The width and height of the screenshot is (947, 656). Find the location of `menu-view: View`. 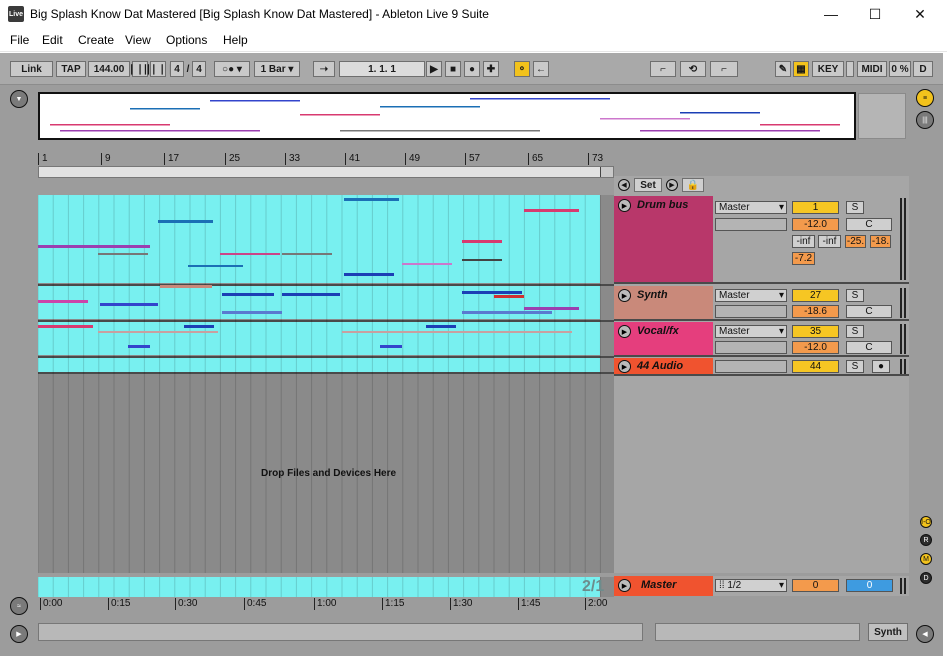

menu-view: View is located at coordinates (138, 40).